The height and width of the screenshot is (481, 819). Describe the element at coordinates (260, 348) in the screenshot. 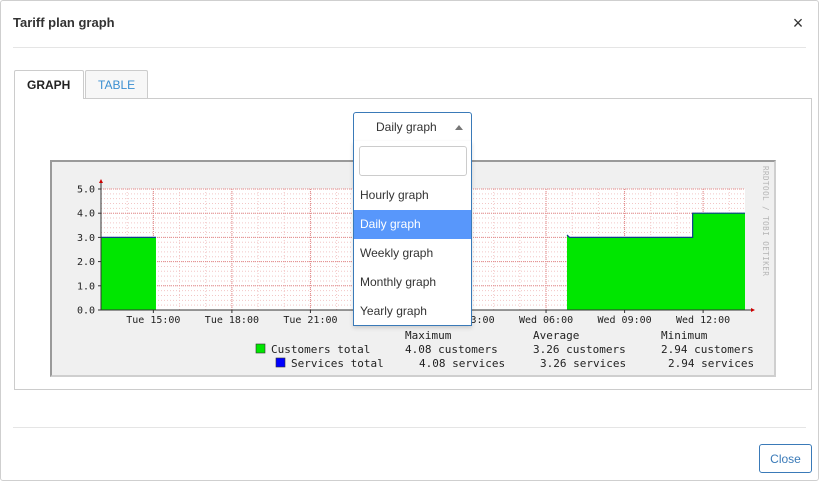

I see `legend-swatch-customers` at that location.